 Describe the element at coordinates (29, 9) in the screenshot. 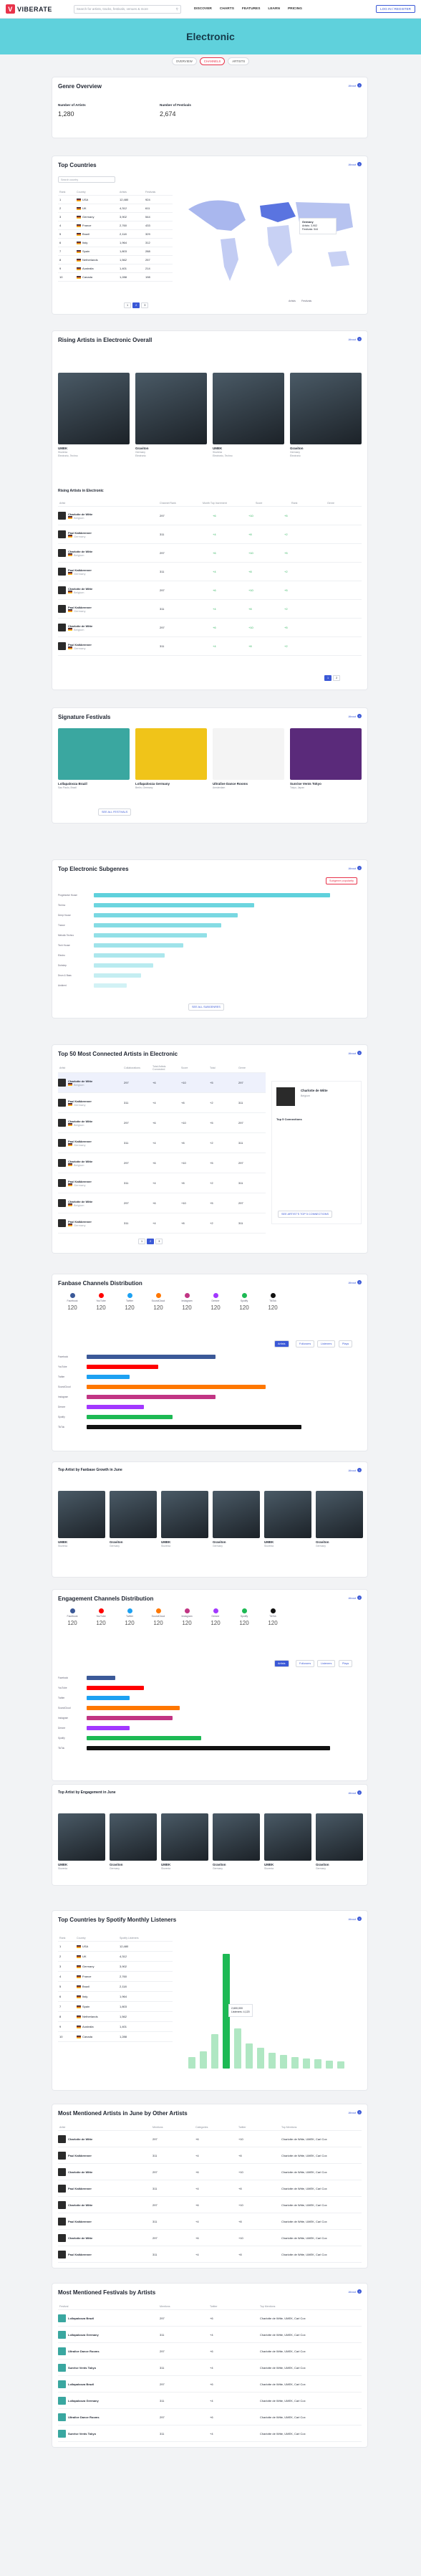

I see `logo: V VIBERATE` at that location.